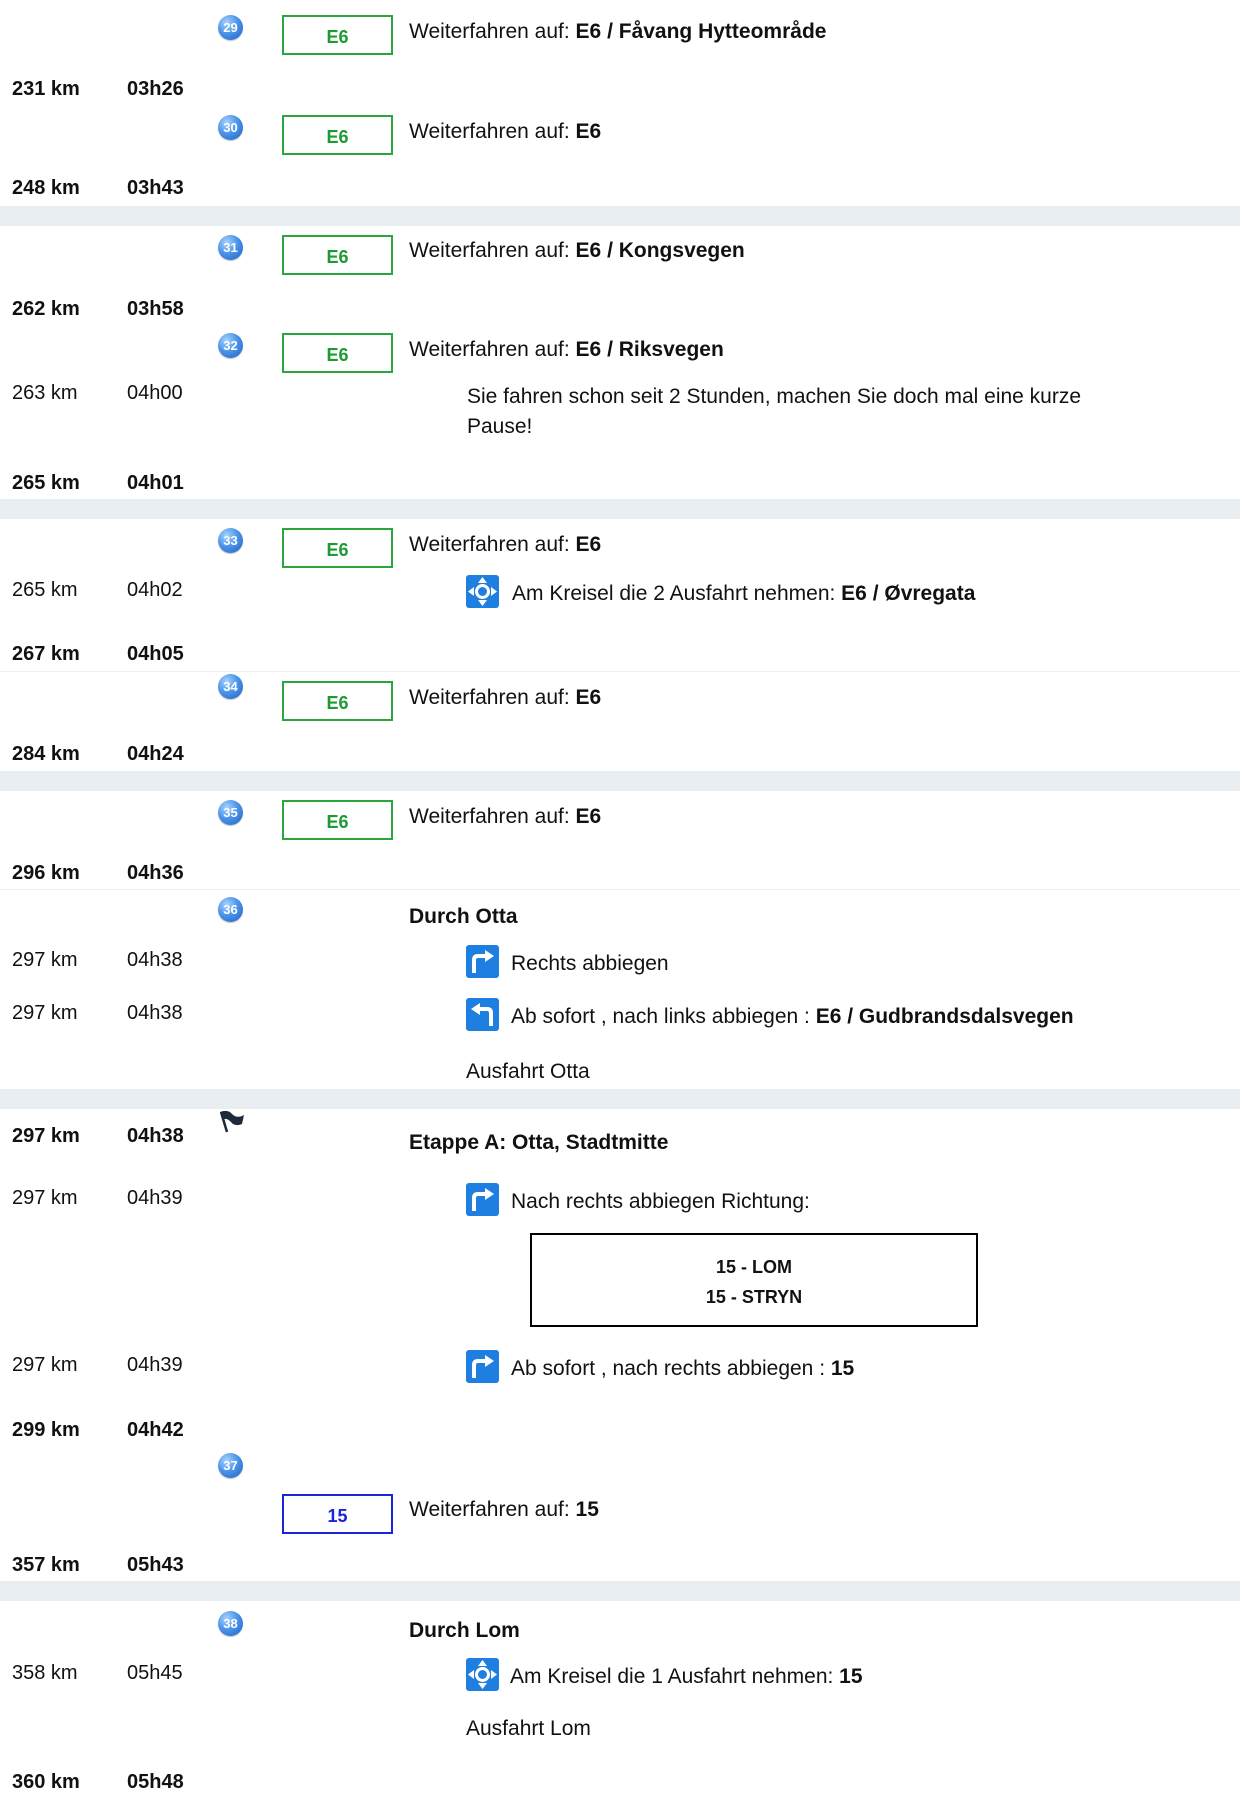 This screenshot has width=1246, height=1799. I want to click on detail-time: 04h02, so click(155, 590).